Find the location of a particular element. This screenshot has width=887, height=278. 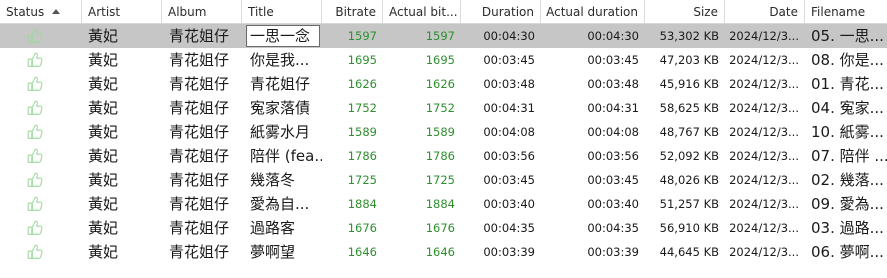

column-header-status-label: Status is located at coordinates (25, 12).